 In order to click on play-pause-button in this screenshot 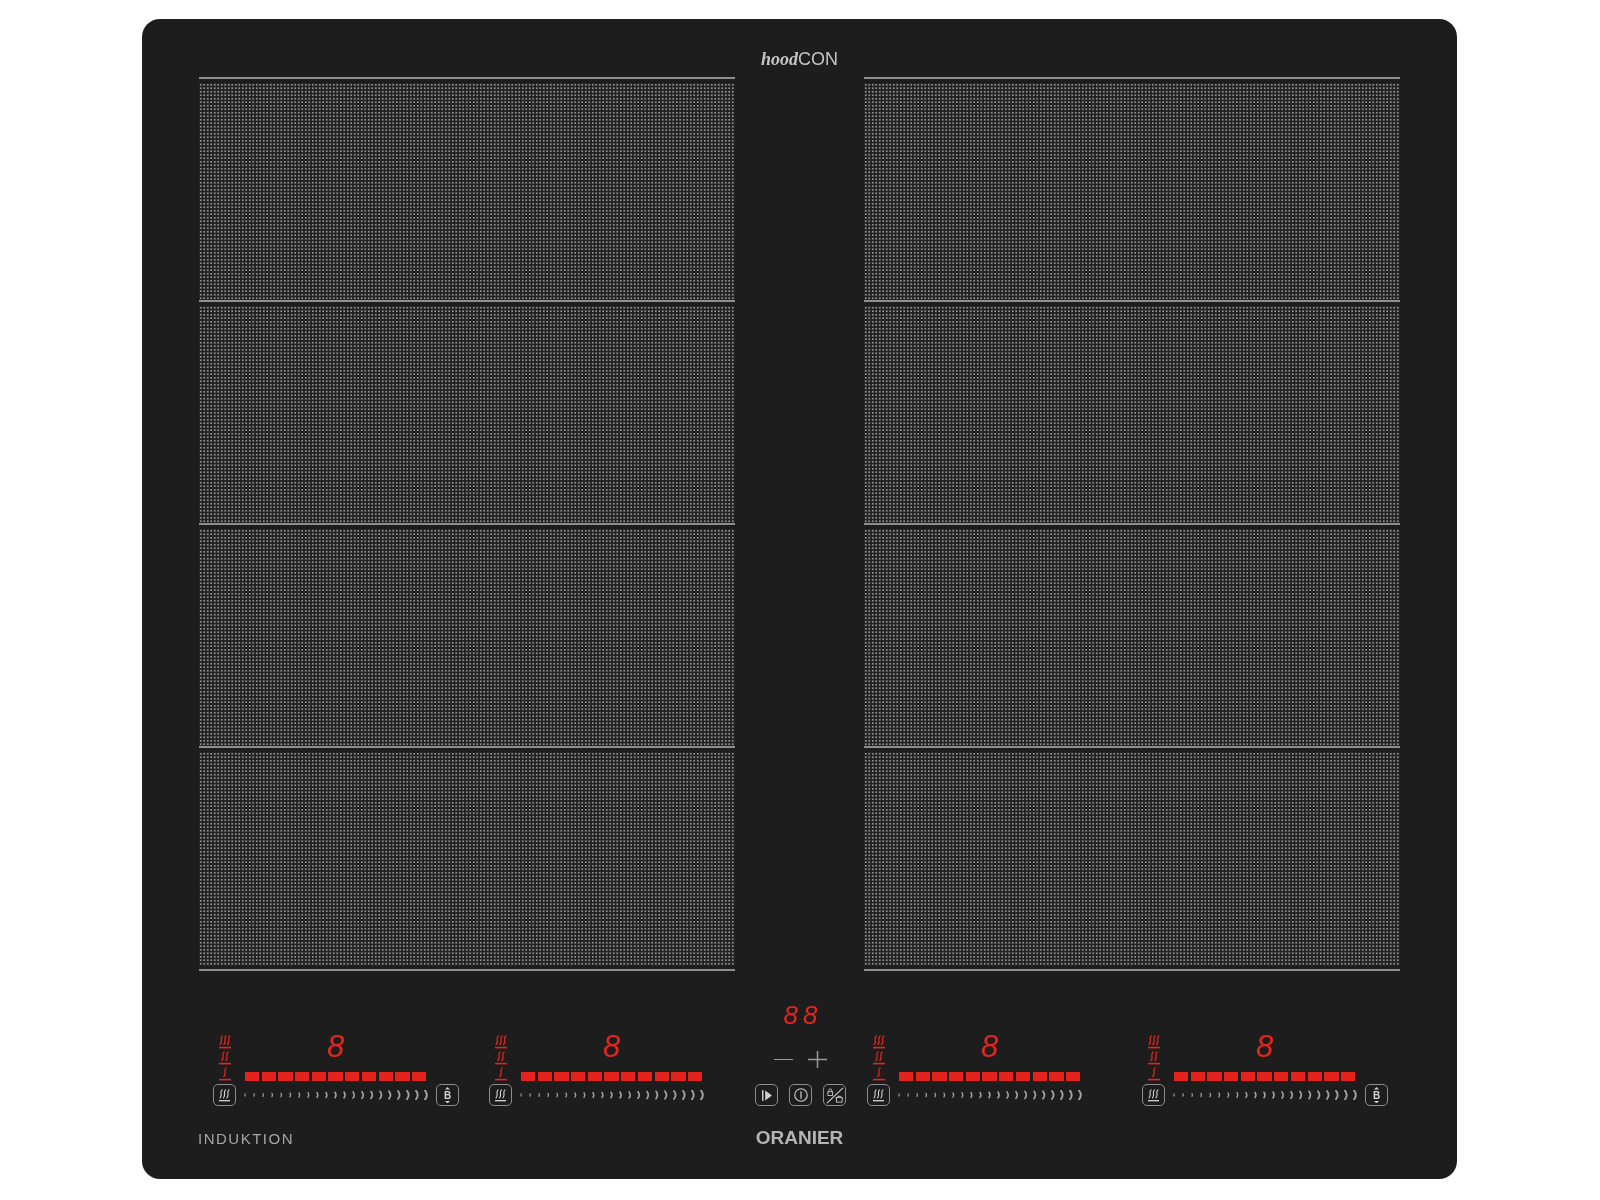, I will do `click(766, 1095)`.